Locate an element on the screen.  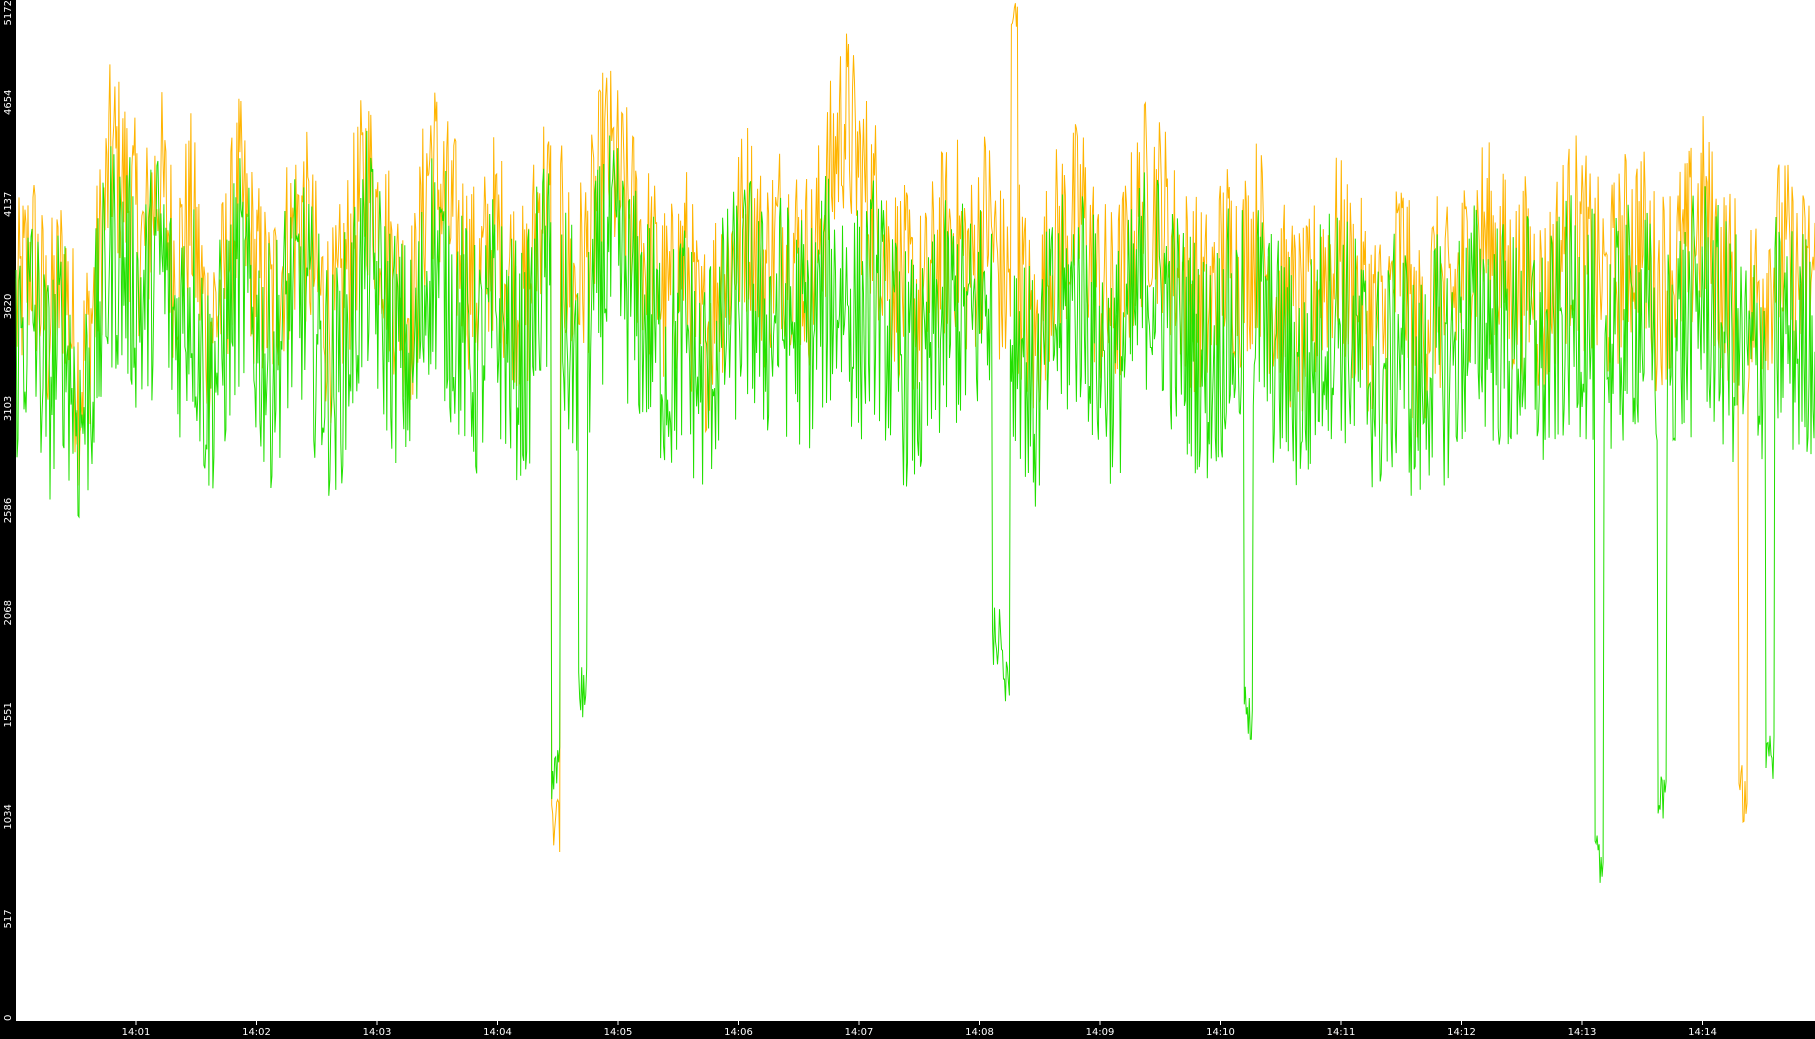
y-tick-label: 3620 is located at coordinates (8, 306).